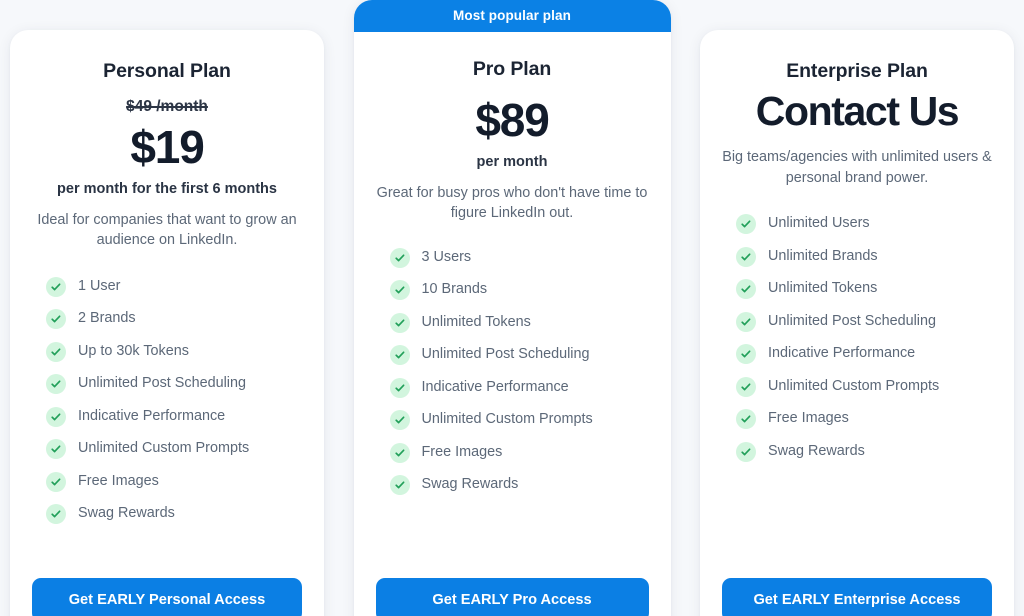  I want to click on cta-wrapper: Get EARLY Personal Access, so click(167, 582).